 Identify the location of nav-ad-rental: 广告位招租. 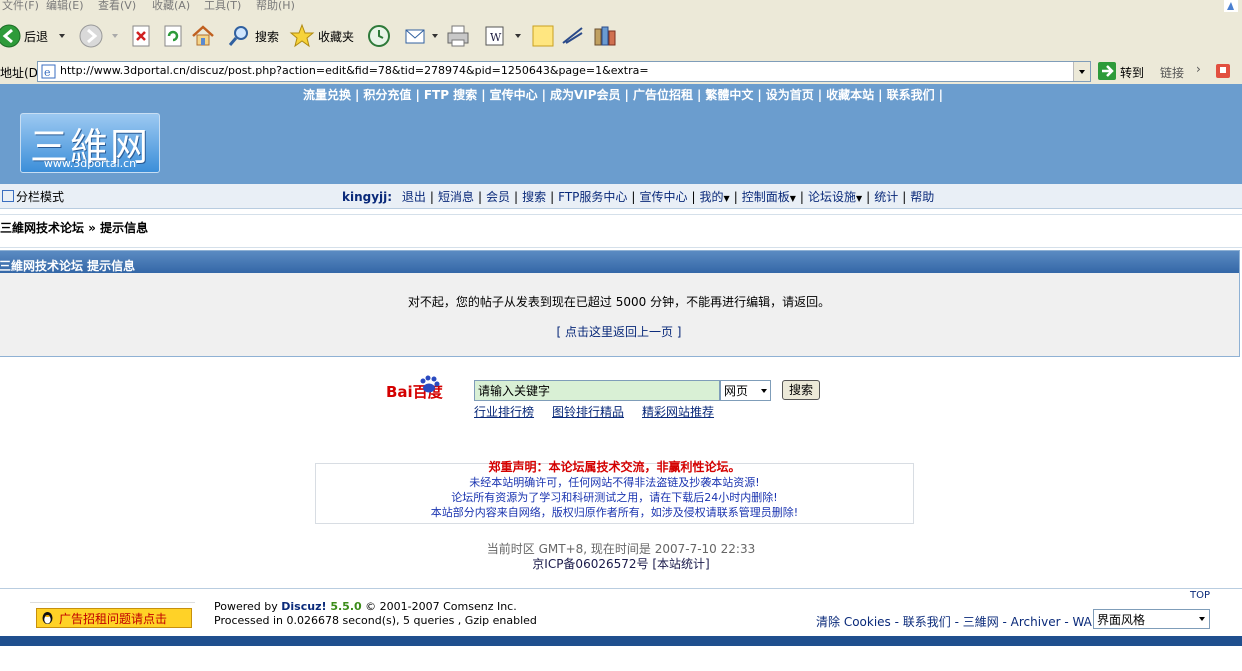
(663, 95).